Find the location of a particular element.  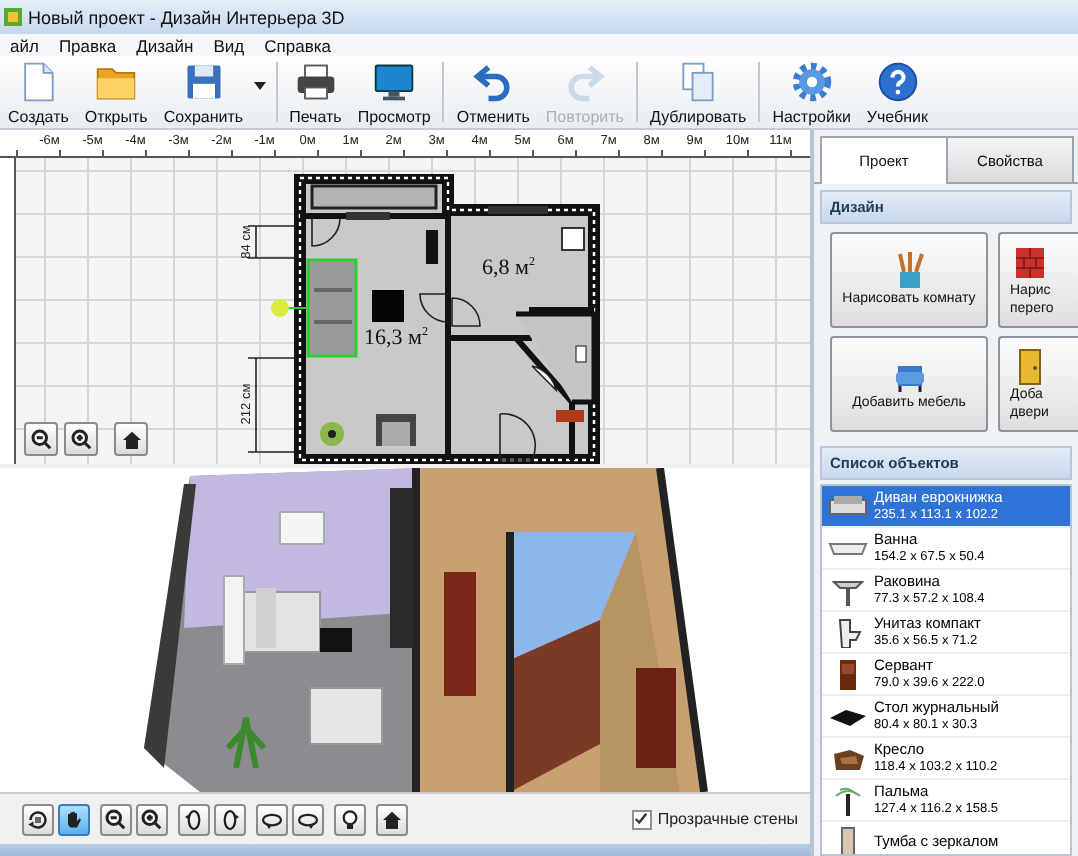

room-area-label: 16,3 м$^{2}$ is located at coordinates (396, 338).